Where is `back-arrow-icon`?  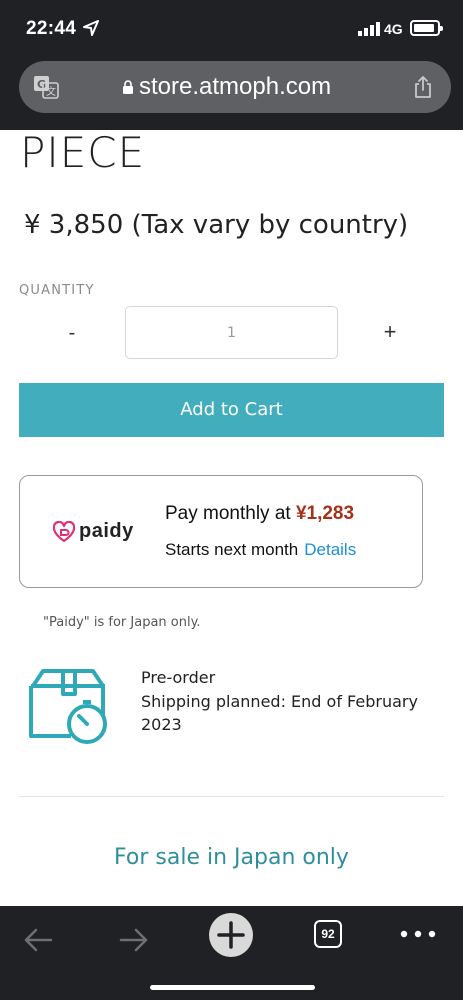
back-arrow-icon is located at coordinates (38, 940).